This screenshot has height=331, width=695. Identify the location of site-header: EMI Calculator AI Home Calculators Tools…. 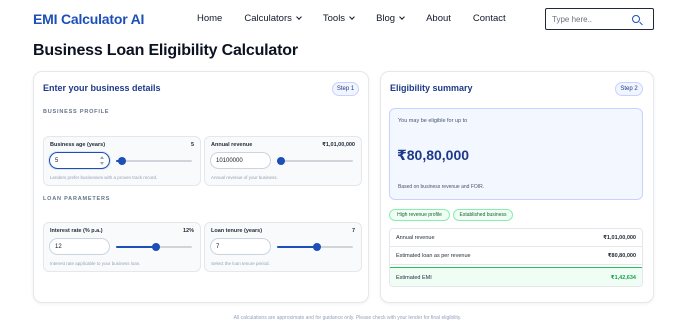
(347, 19).